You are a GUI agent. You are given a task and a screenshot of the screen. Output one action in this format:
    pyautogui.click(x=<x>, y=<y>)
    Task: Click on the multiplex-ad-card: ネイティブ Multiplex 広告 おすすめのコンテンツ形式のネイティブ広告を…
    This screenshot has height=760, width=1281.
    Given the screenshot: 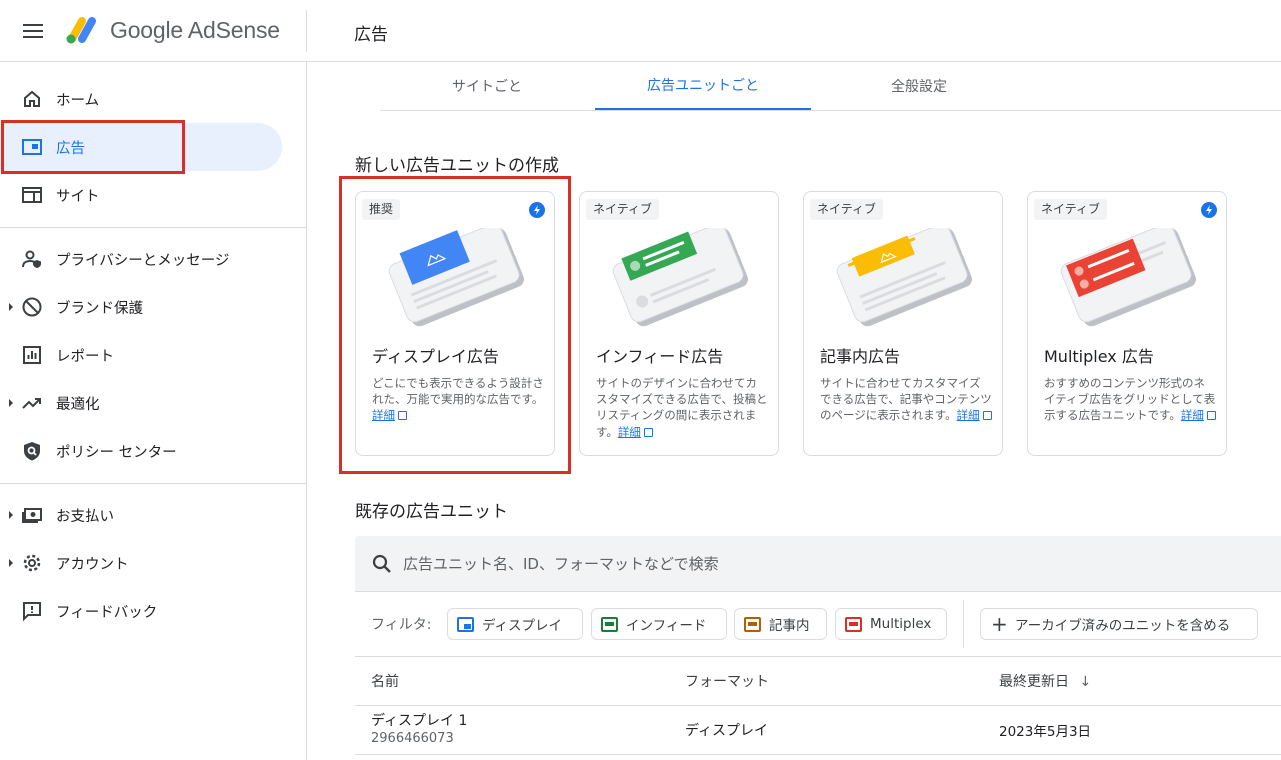 What is the action you would take?
    pyautogui.click(x=1127, y=323)
    